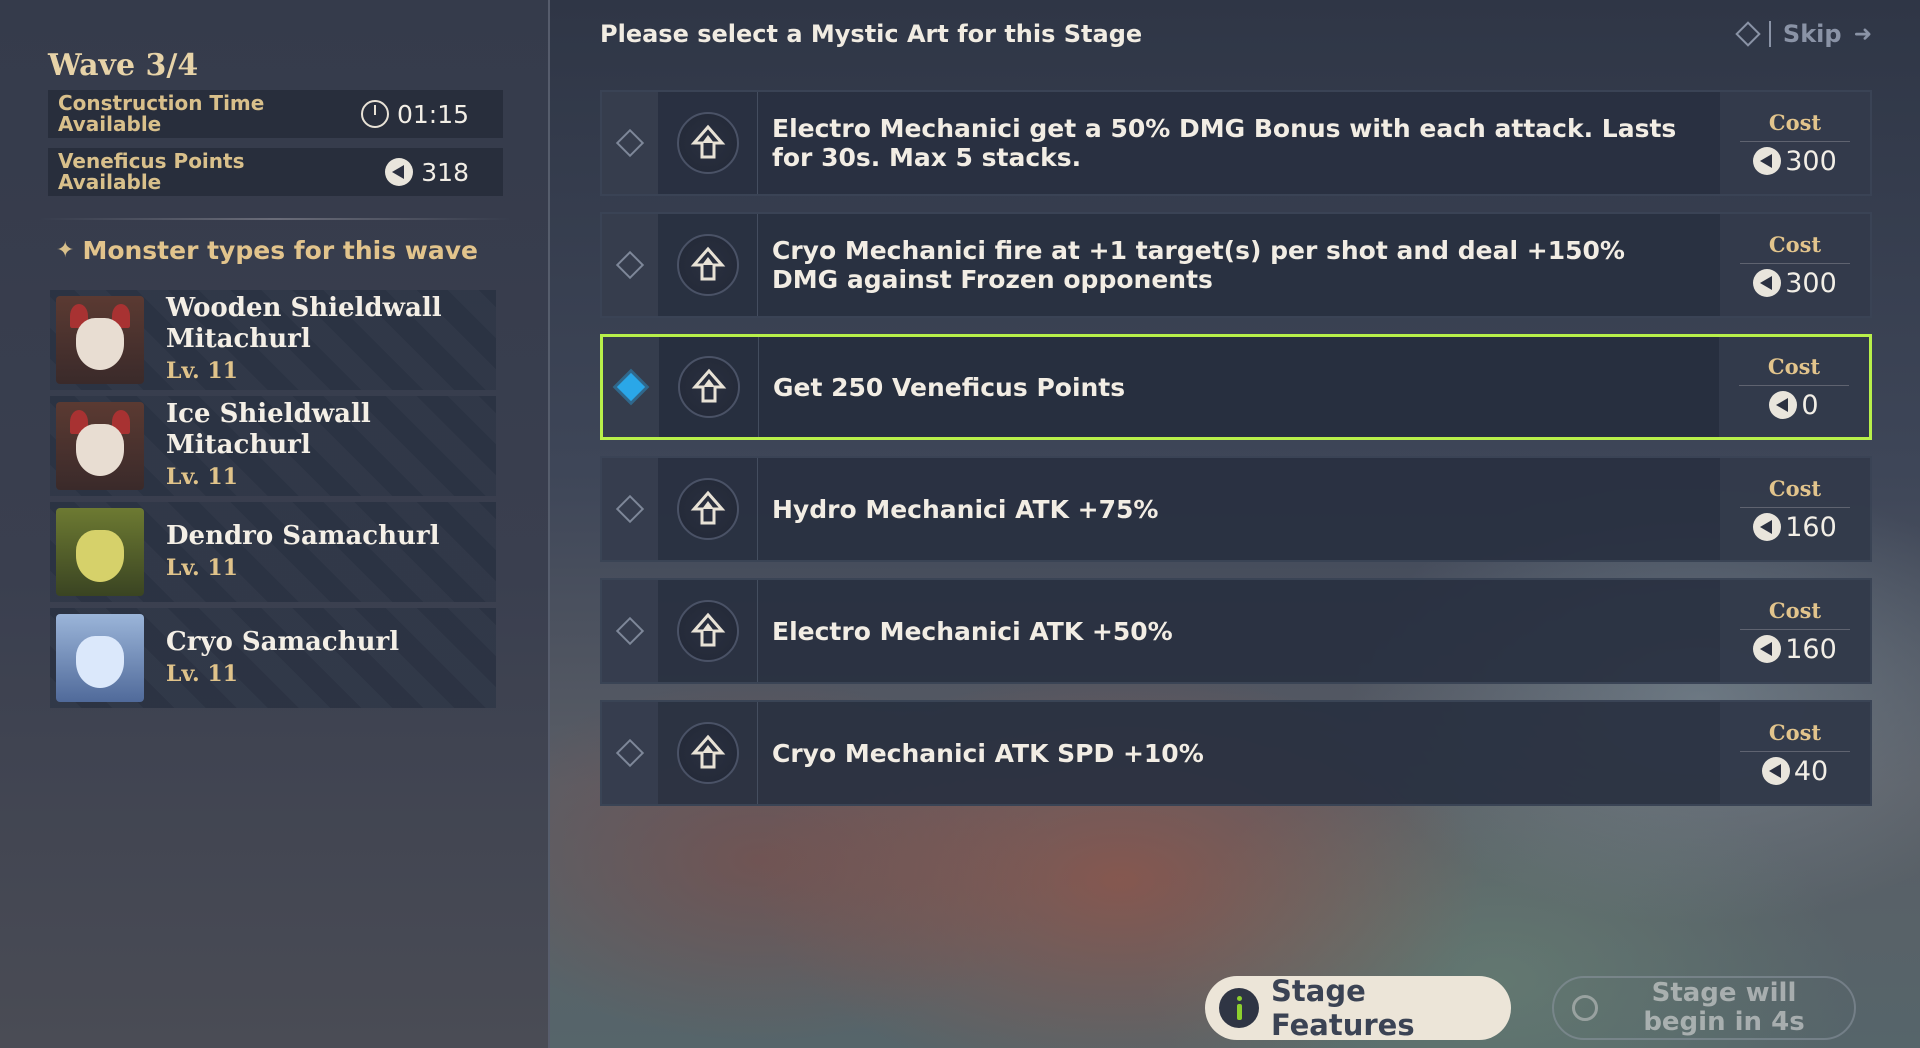 This screenshot has width=1920, height=1048. I want to click on monster-types-title: Monster types for this wave, so click(280, 250).